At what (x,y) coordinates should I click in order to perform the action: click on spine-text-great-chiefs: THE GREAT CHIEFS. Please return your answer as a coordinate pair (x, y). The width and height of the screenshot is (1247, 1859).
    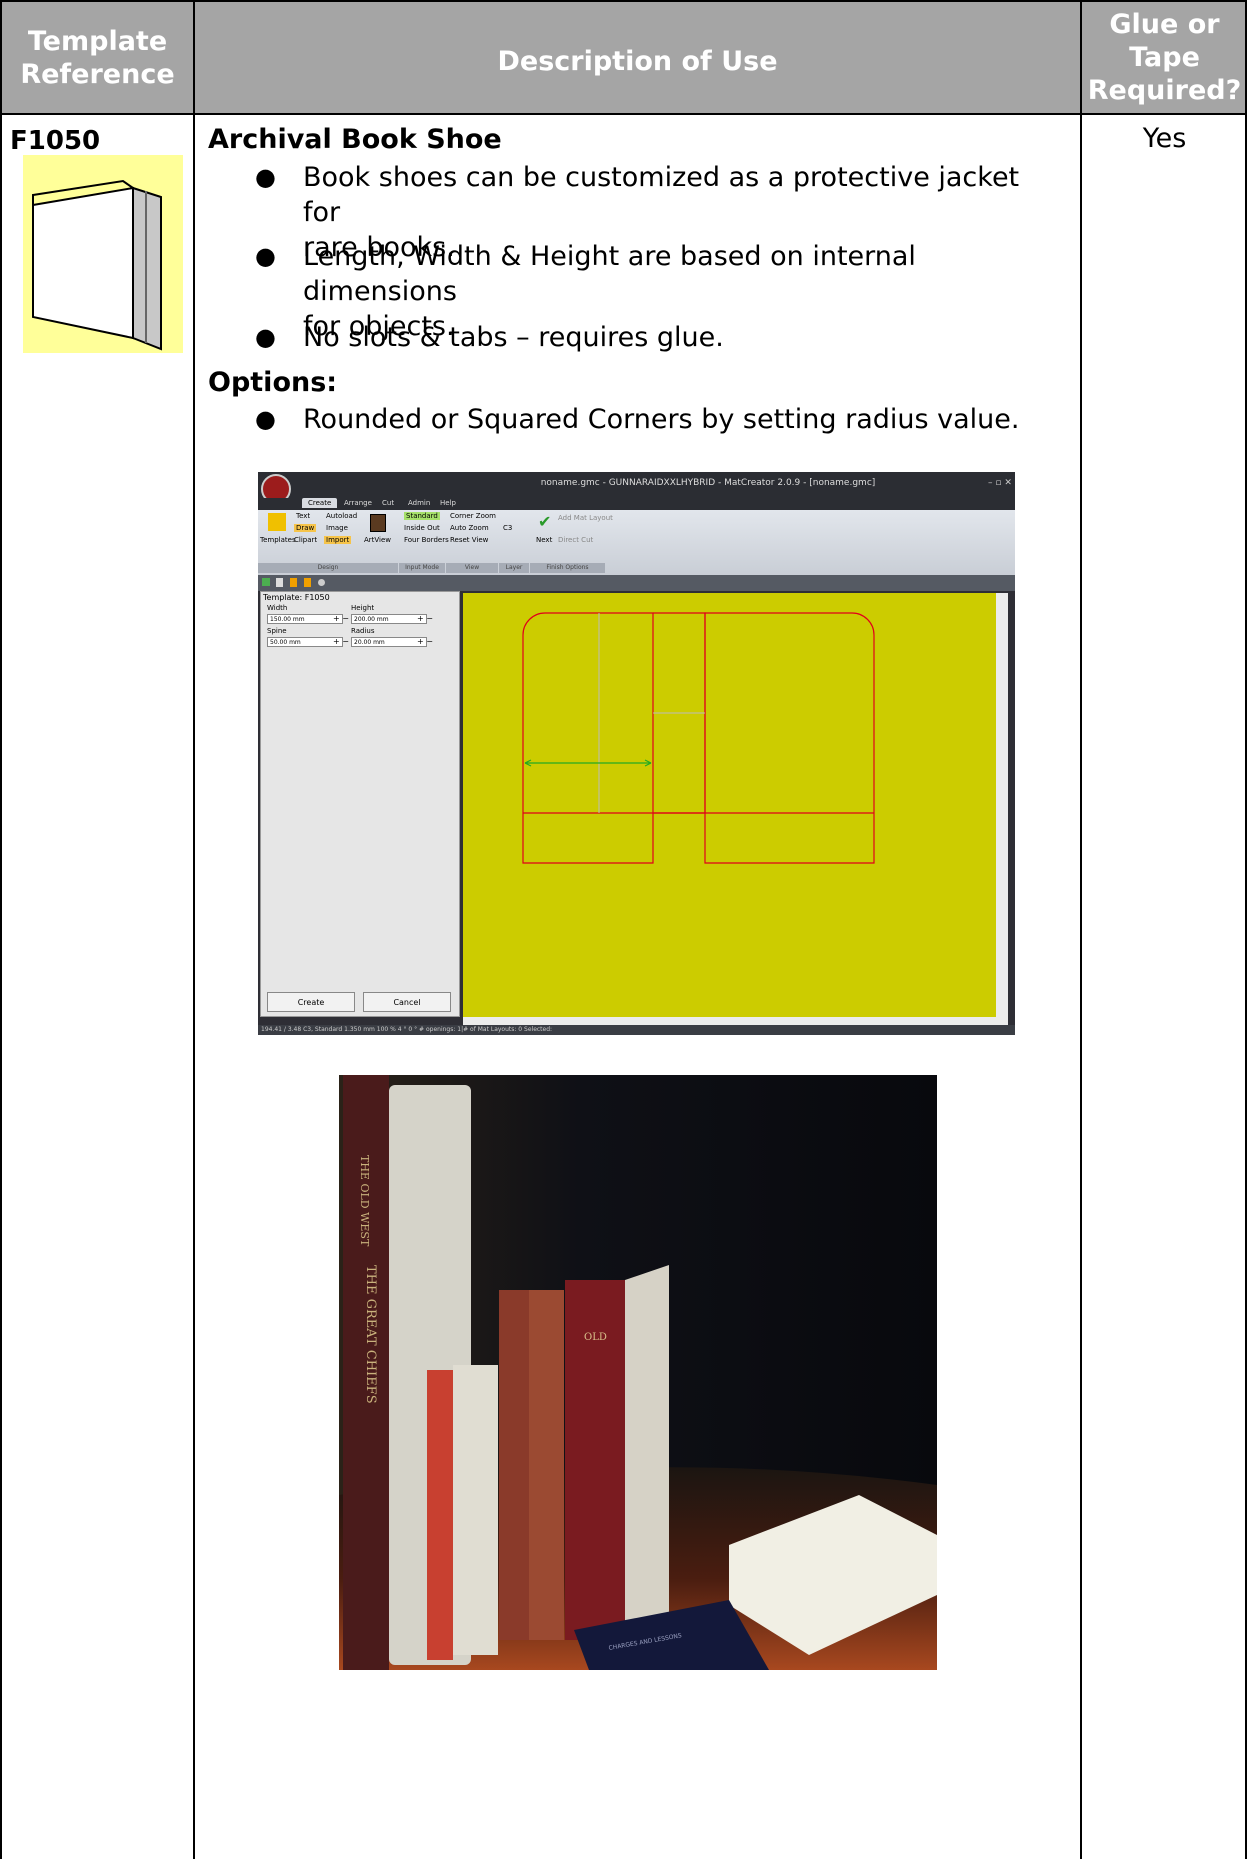
    Looking at the image, I should click on (370, 1334).